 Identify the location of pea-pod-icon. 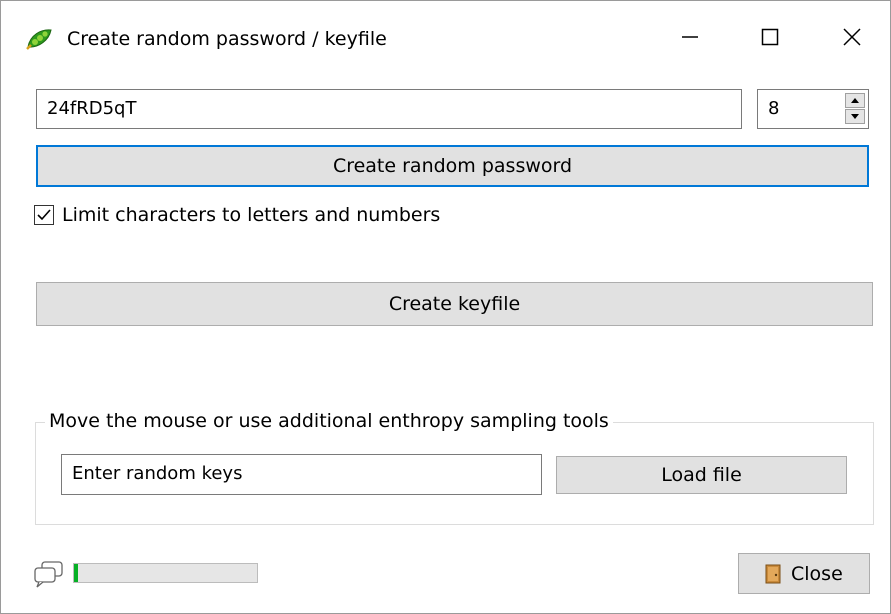
(39, 39).